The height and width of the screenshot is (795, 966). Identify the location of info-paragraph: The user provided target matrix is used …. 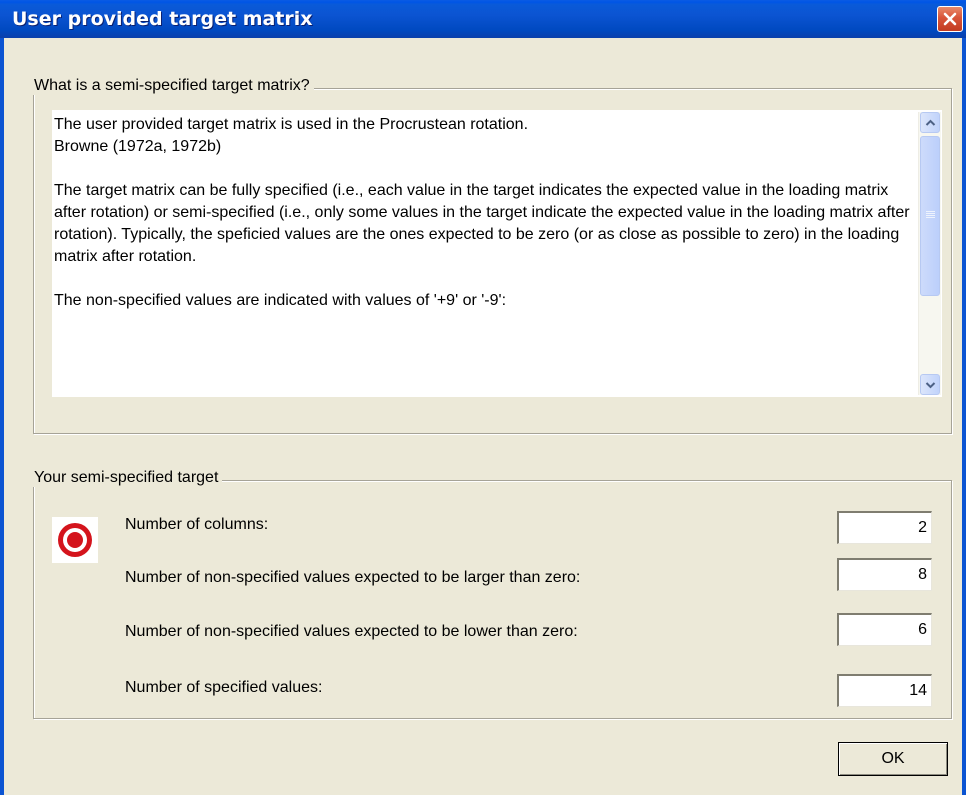
(291, 124).